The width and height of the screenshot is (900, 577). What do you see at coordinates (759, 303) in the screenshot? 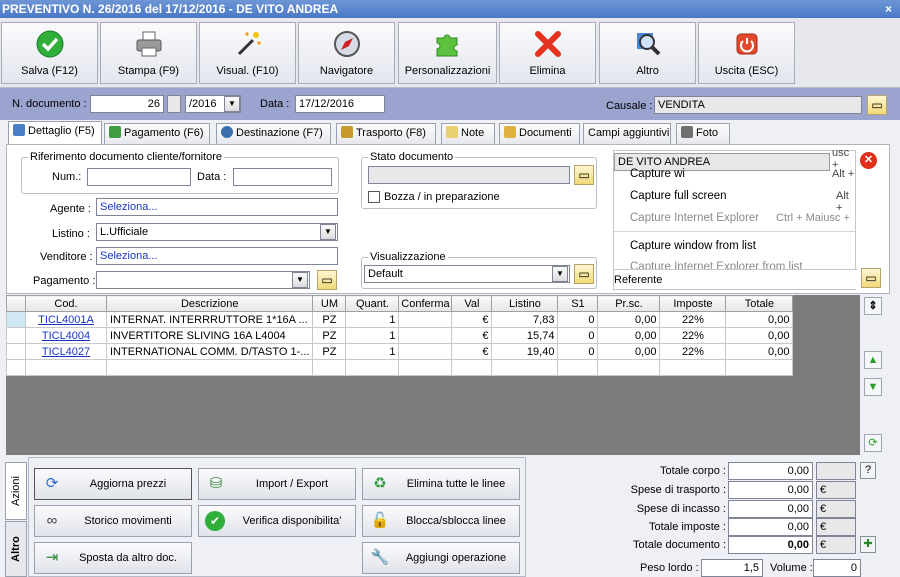
I see `column-header: Totale` at bounding box center [759, 303].